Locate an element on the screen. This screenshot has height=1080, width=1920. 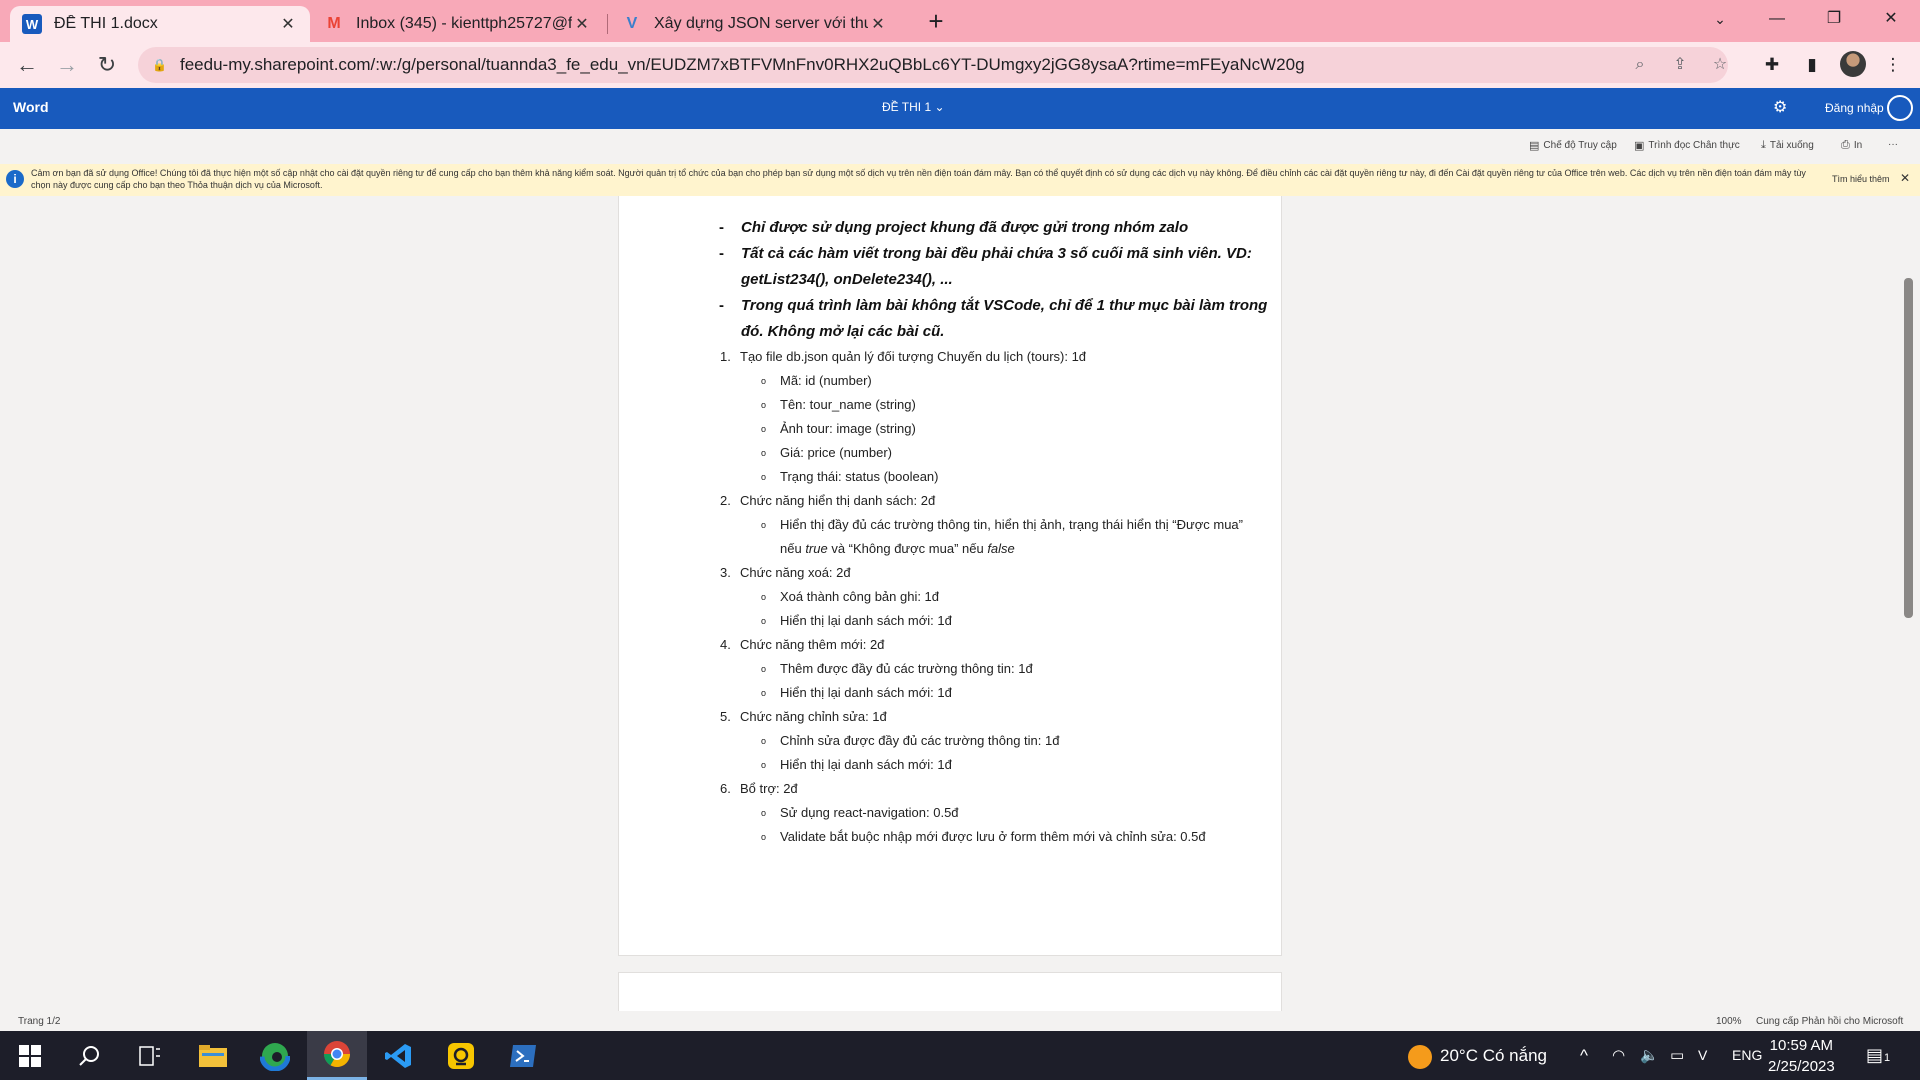
edge-icon is located at coordinates (275, 1055).